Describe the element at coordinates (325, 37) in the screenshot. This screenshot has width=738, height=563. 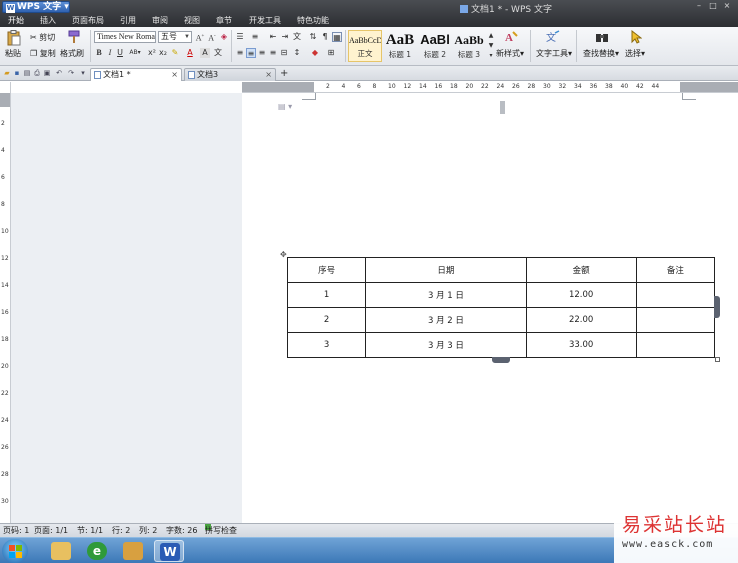
I see `show-marks-button: ¶` at that location.